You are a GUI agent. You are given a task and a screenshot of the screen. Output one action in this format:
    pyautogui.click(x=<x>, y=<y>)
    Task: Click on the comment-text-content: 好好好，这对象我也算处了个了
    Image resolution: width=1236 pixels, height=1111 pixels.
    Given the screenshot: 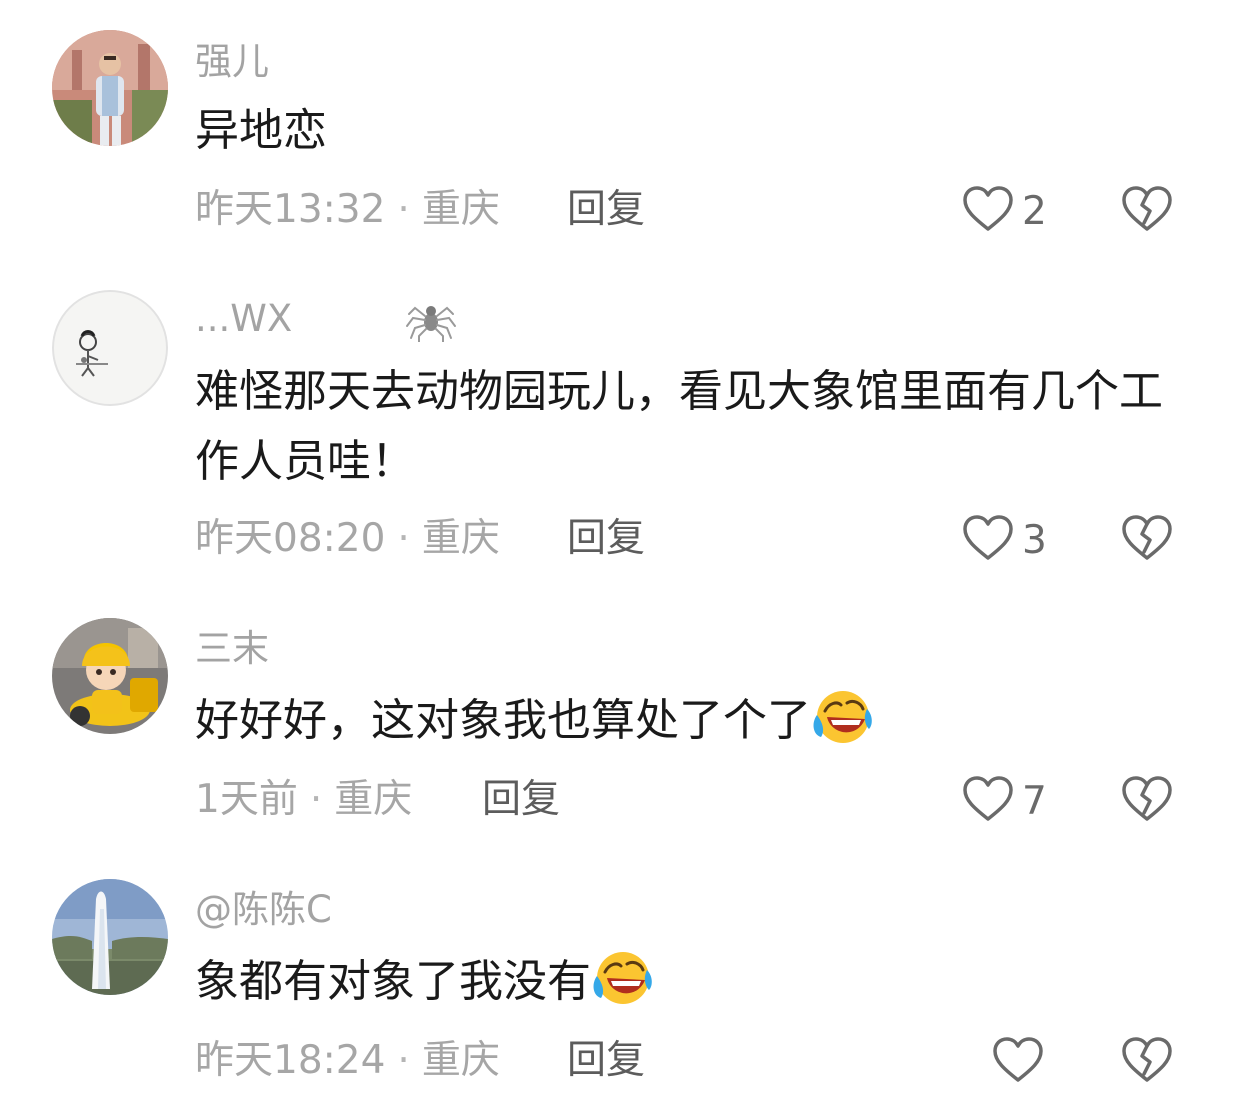 What is the action you would take?
    pyautogui.click(x=503, y=720)
    